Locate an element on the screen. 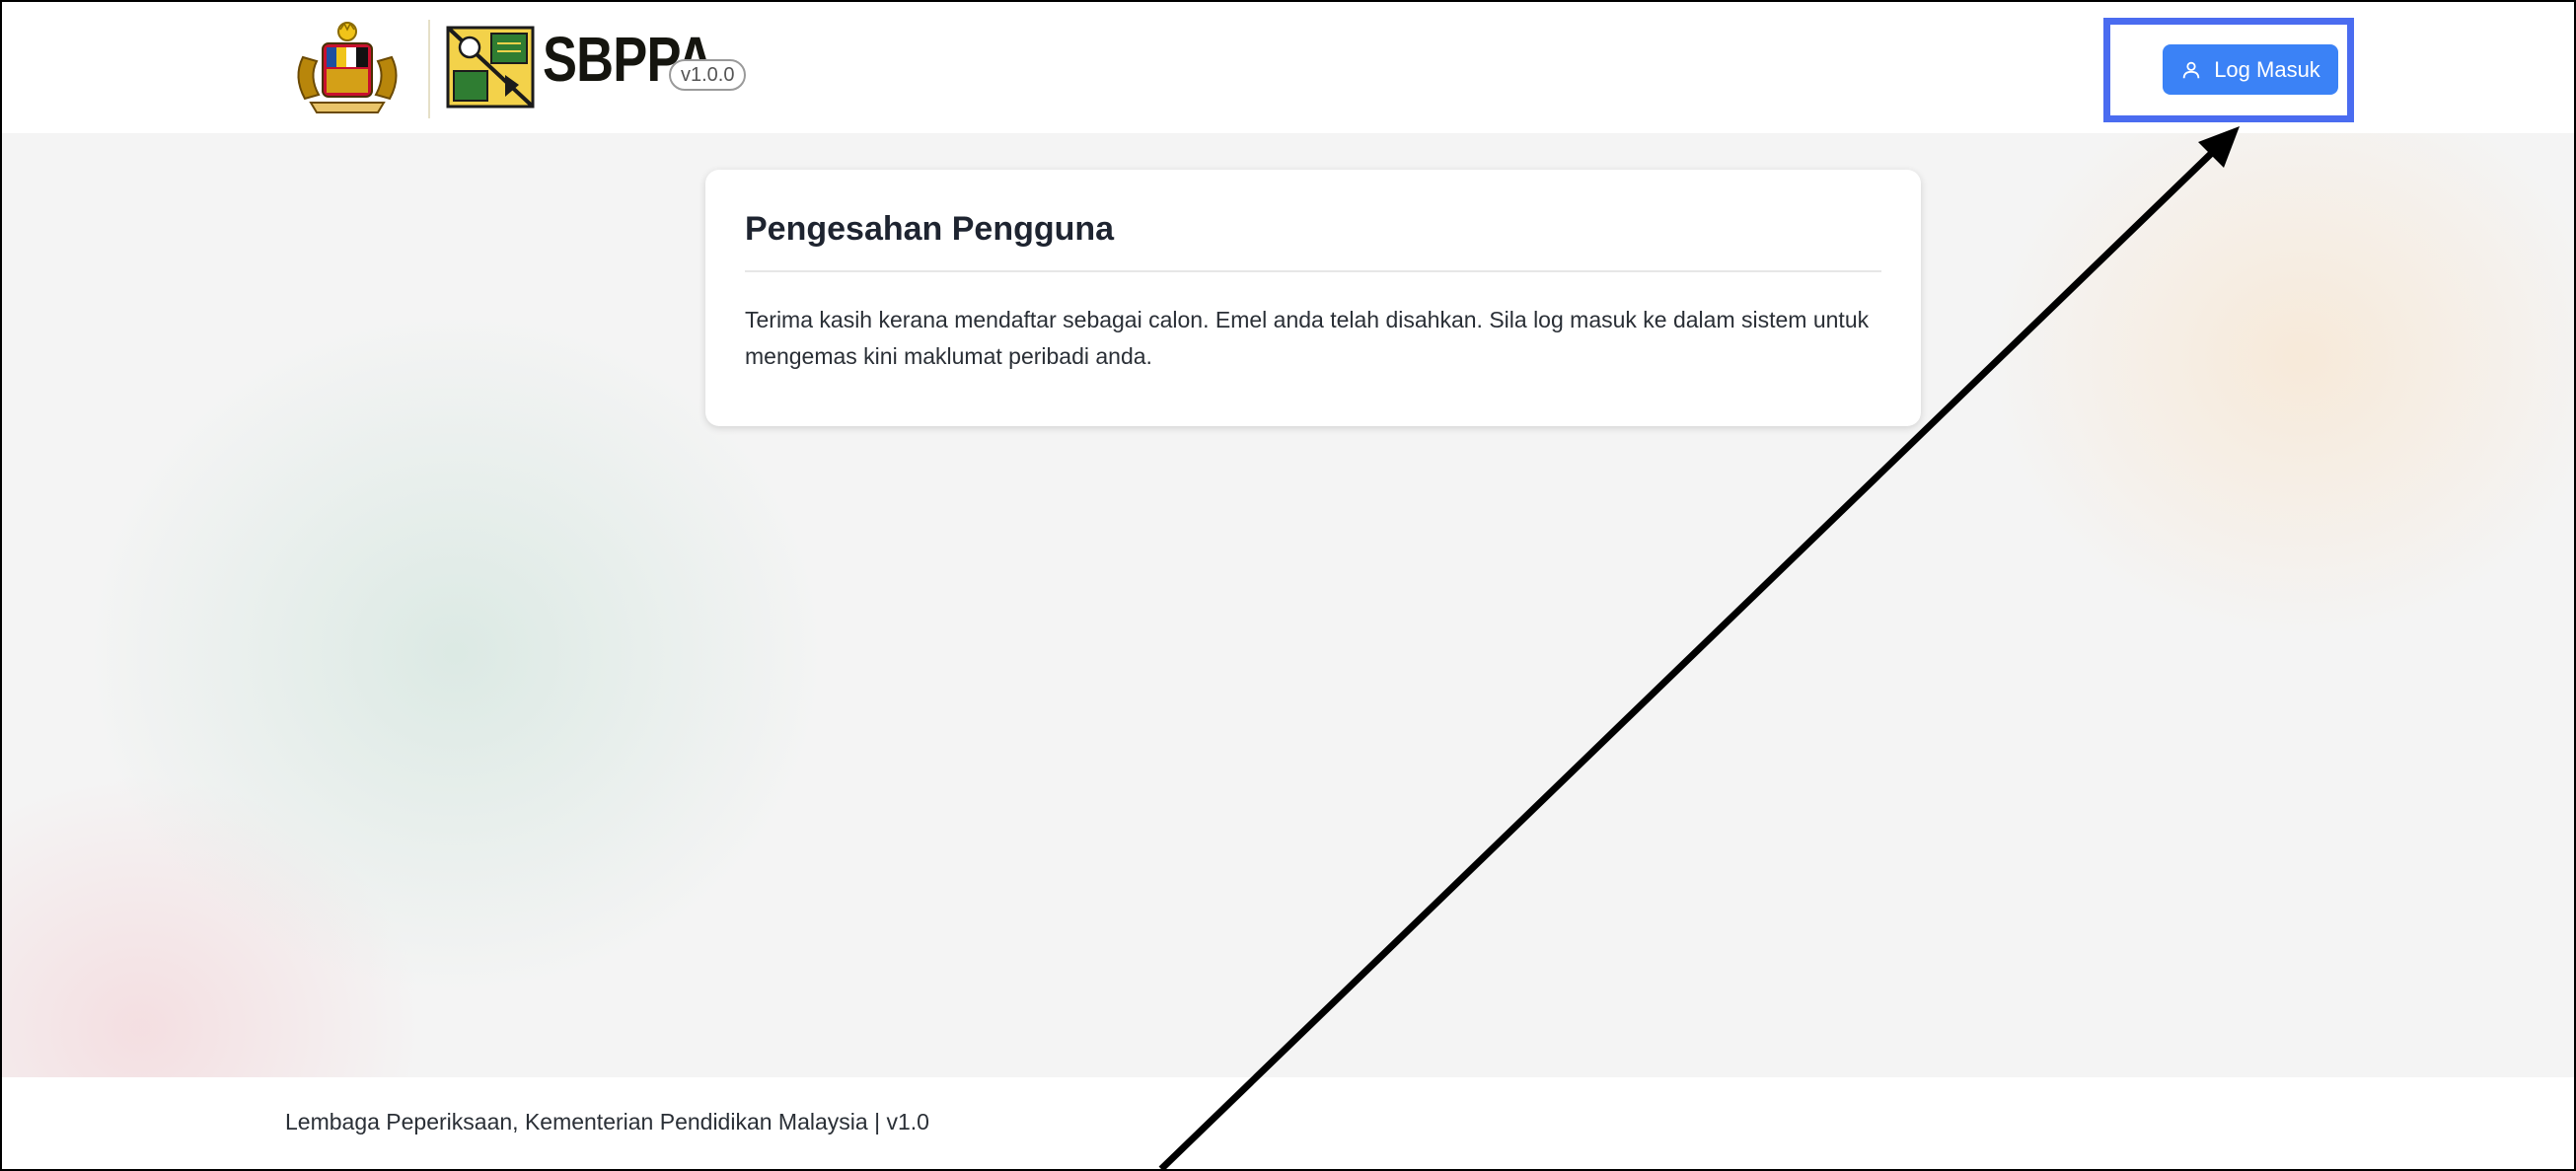 This screenshot has width=2576, height=1171. coat-of-arms-logo is located at coordinates (347, 68).